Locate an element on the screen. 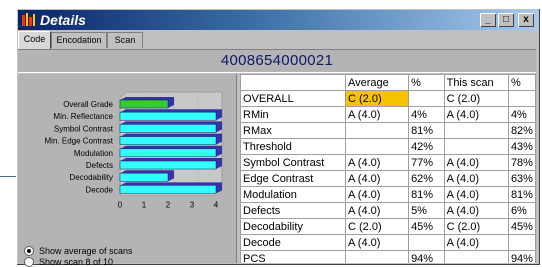 The image size is (542, 267). table-row: RMax 81% 82% is located at coordinates (388, 130).